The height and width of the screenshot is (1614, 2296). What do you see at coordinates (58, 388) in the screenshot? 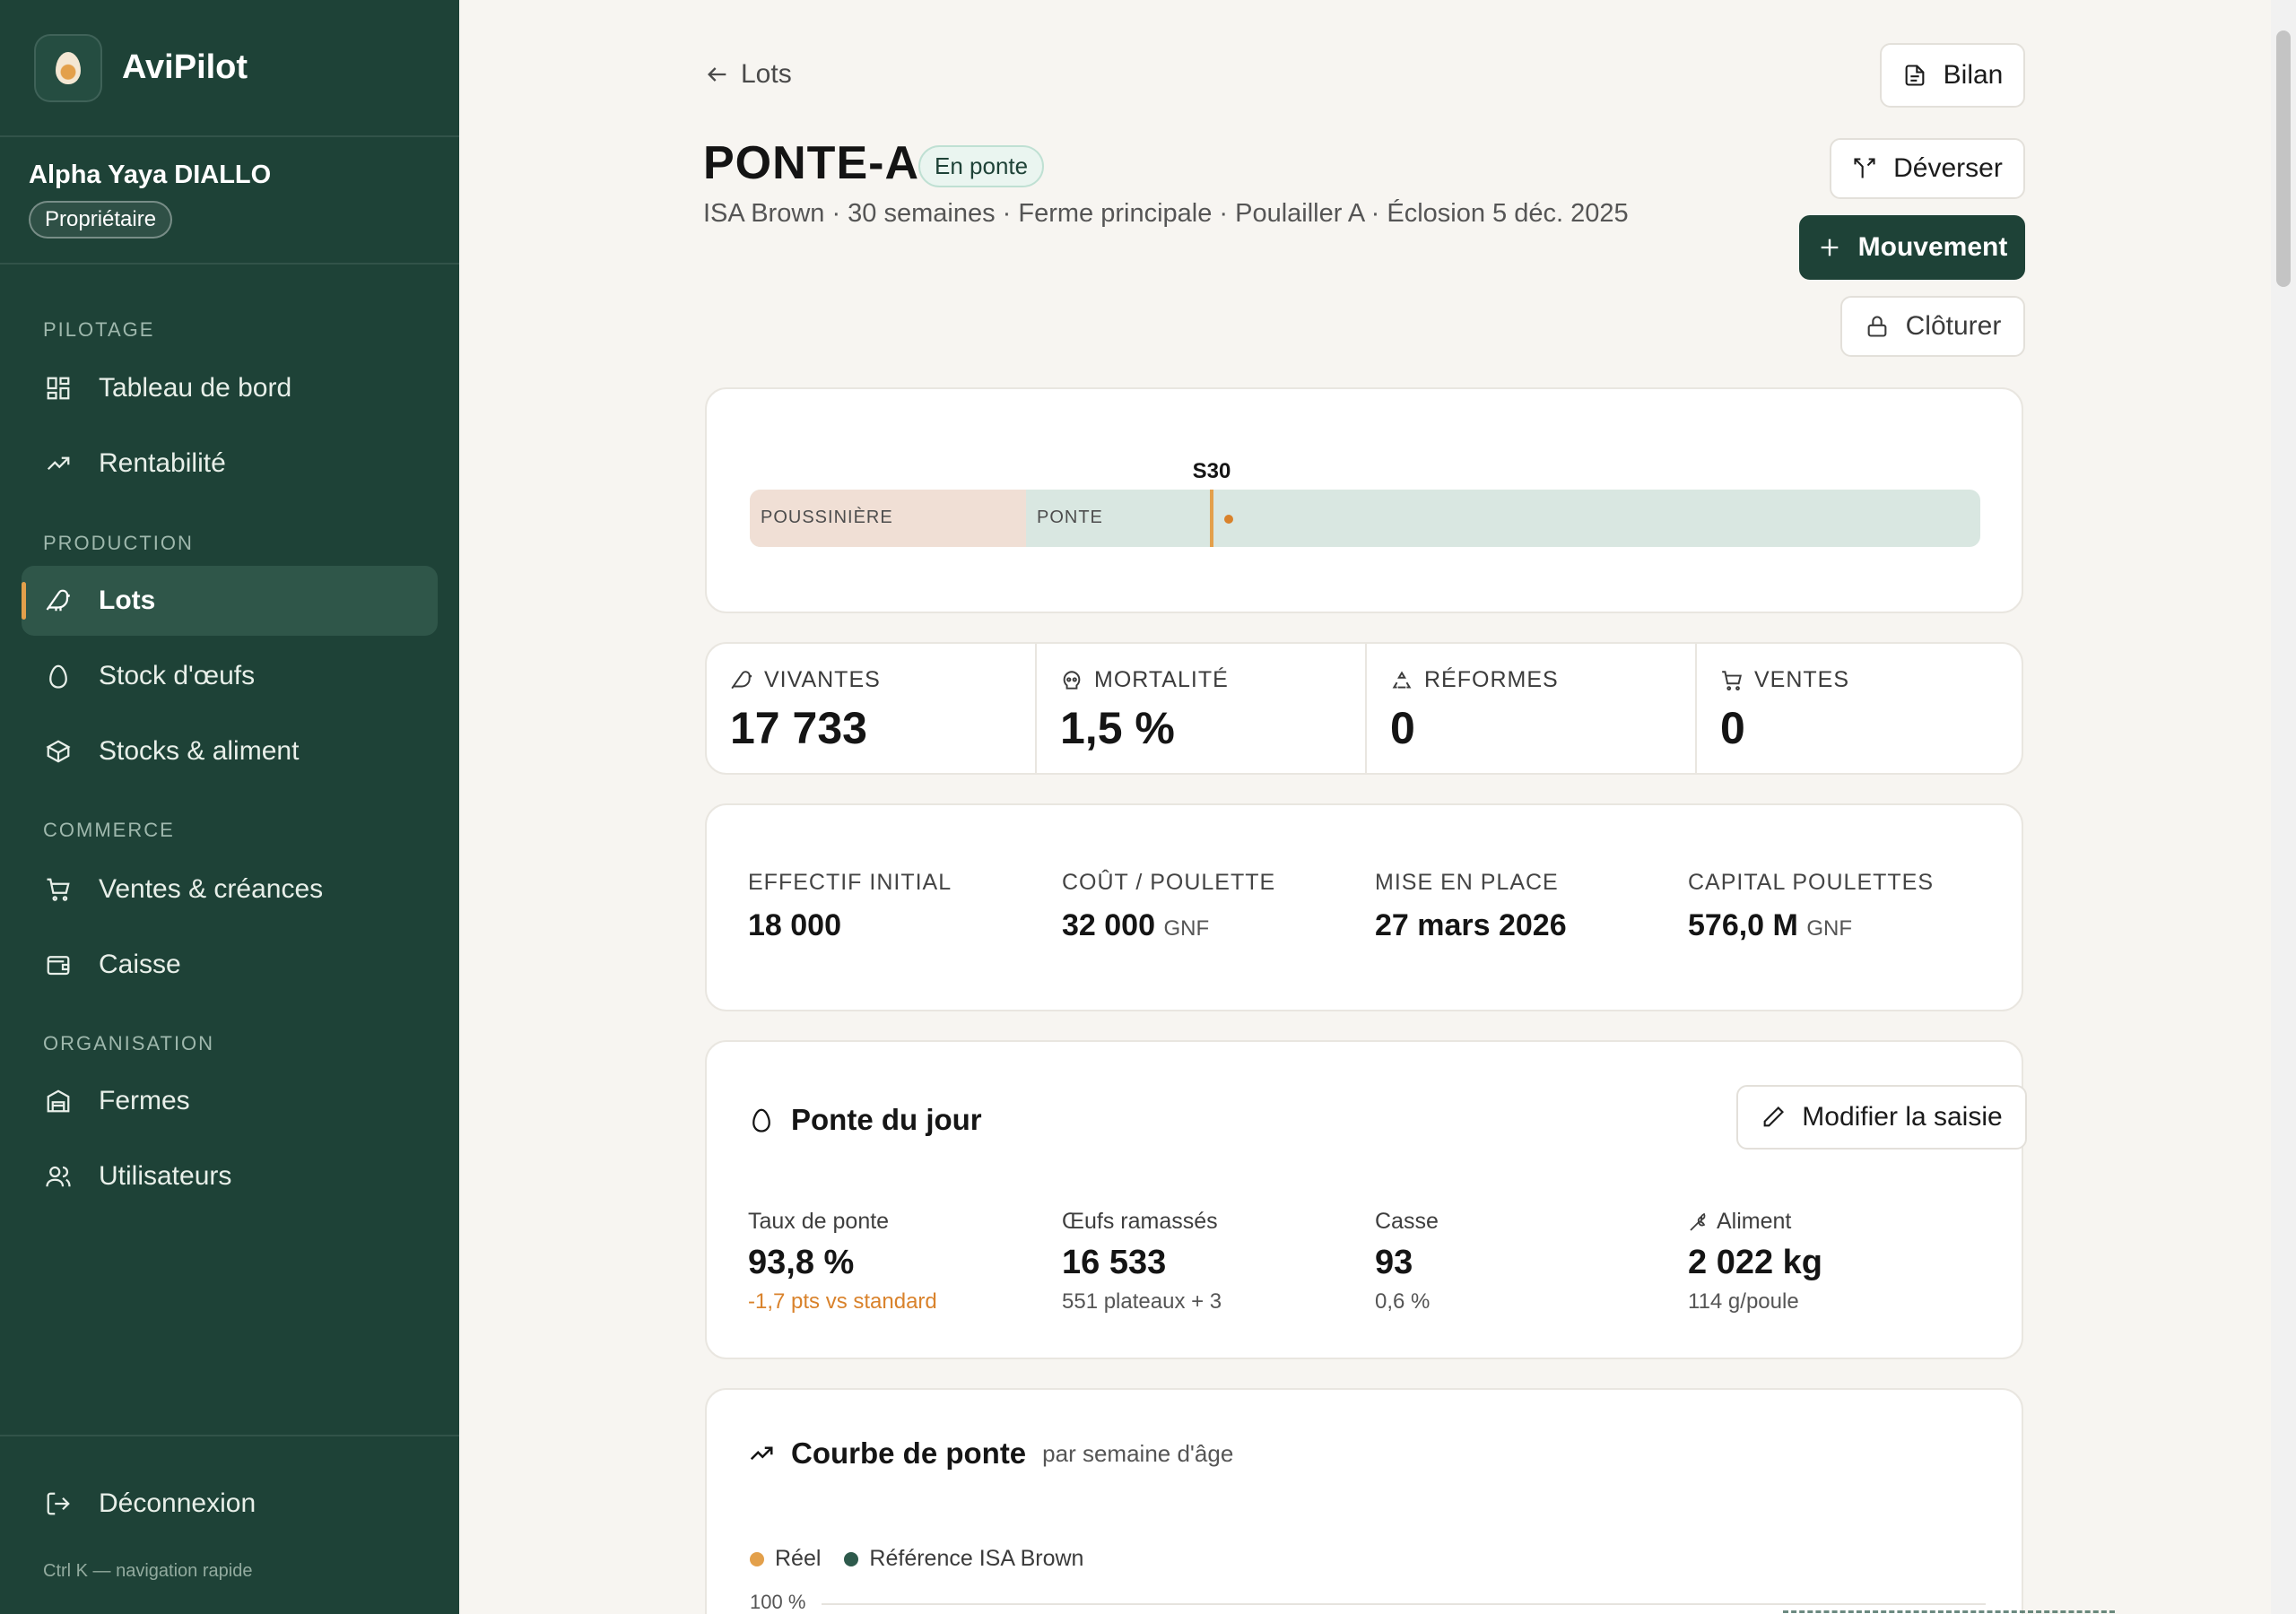
I see `dashboard-icon` at bounding box center [58, 388].